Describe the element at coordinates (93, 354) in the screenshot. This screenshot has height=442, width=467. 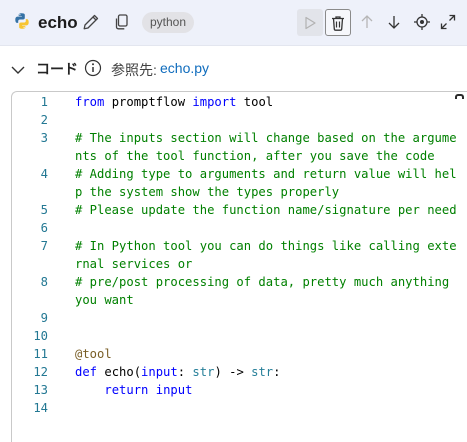
I see `code-token: @tool` at that location.